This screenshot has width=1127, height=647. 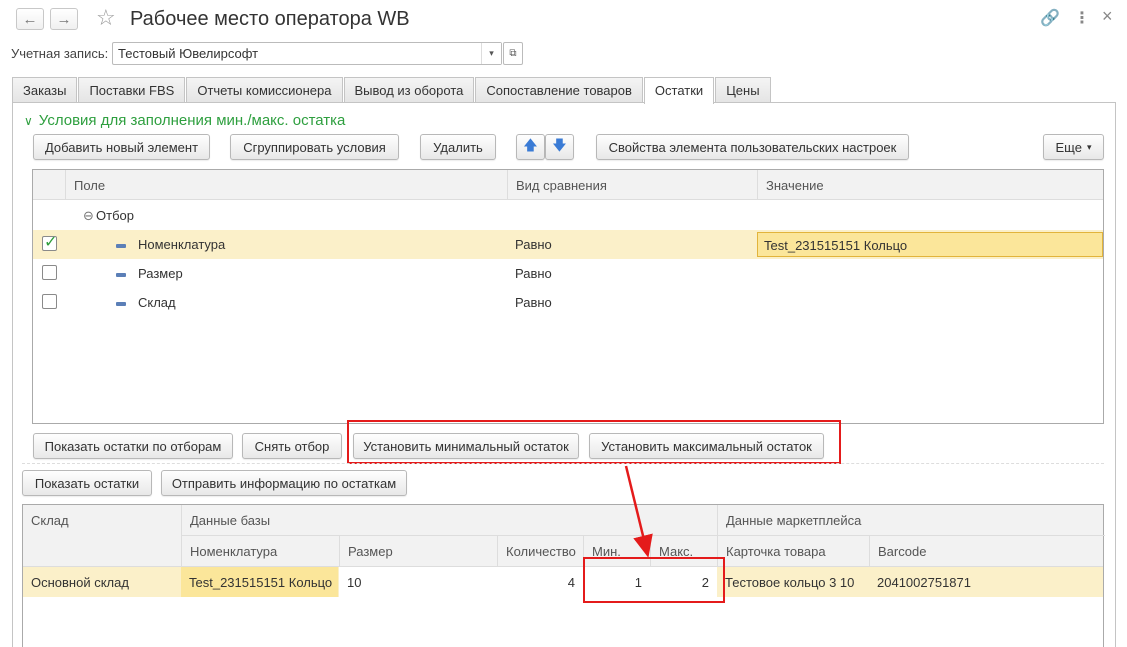 I want to click on annotation-arrow, so click(x=638, y=511).